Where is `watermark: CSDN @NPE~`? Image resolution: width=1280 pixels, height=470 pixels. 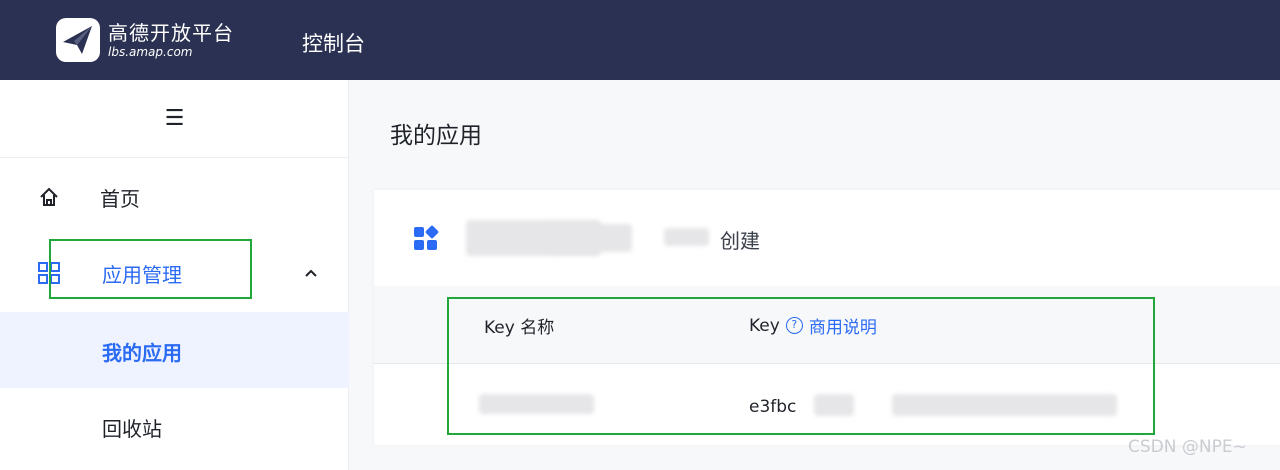 watermark: CSDN @NPE~ is located at coordinates (1187, 447).